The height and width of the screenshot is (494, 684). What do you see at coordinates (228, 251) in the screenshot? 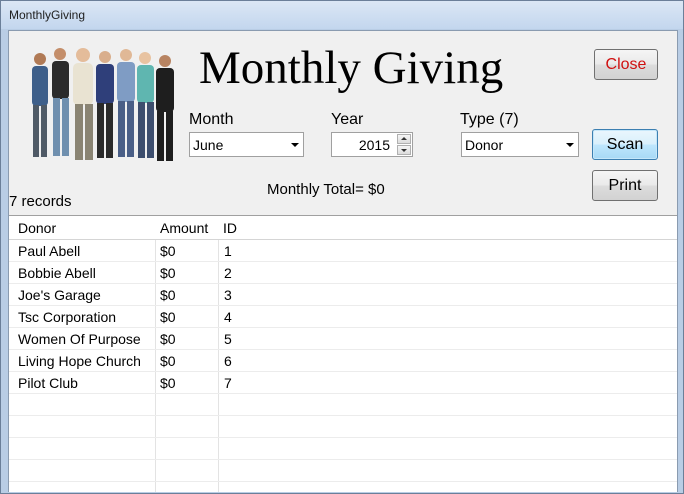
I see `cell-id: 1` at bounding box center [228, 251].